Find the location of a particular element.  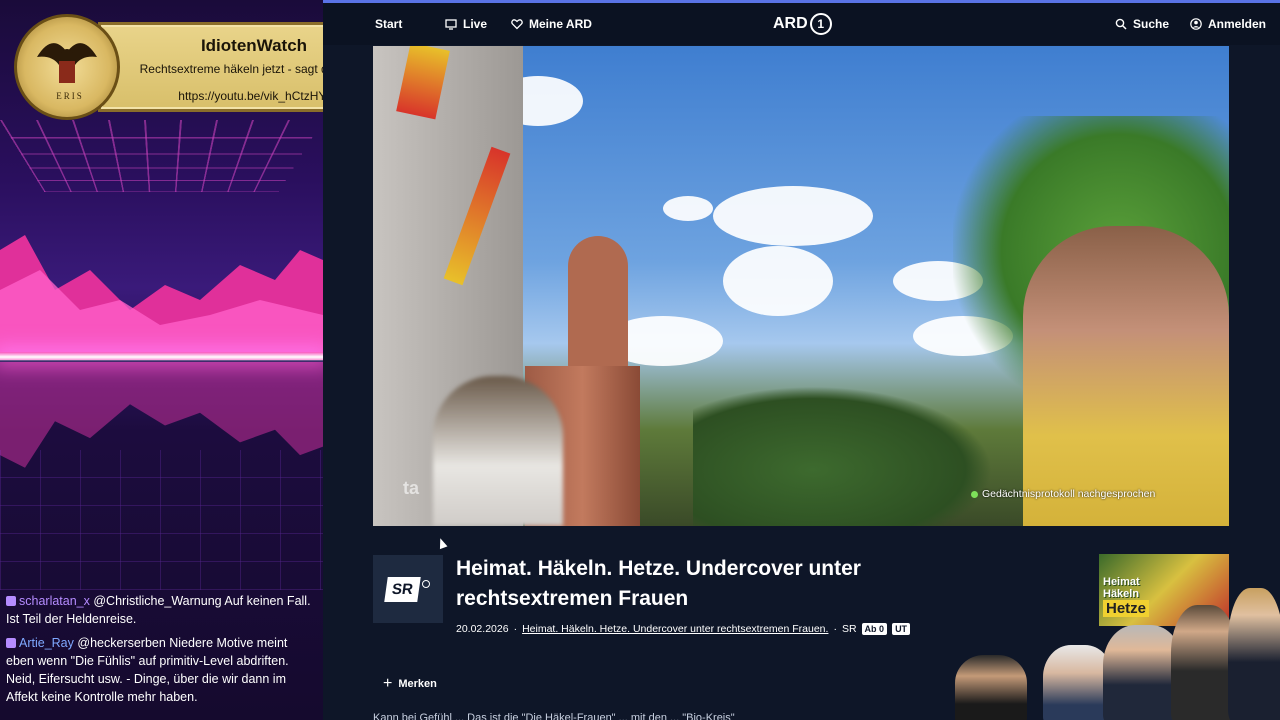

search-button: Suche is located at coordinates (1142, 24).